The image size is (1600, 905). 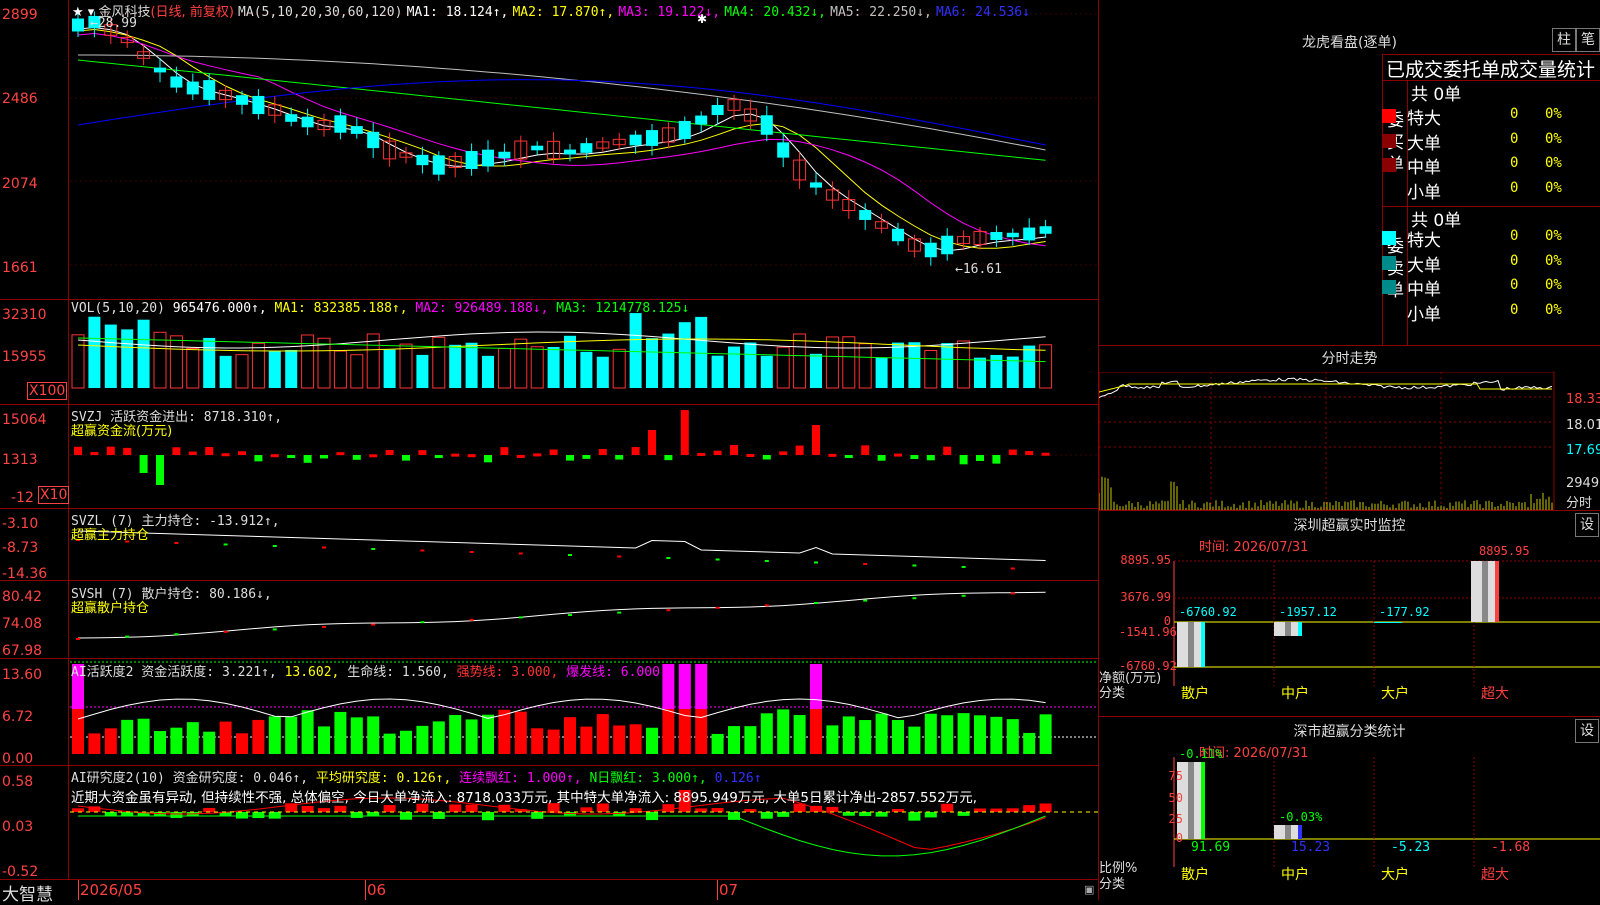 I want to click on chart-mode: (日线, 前复权), so click(x=191, y=12).